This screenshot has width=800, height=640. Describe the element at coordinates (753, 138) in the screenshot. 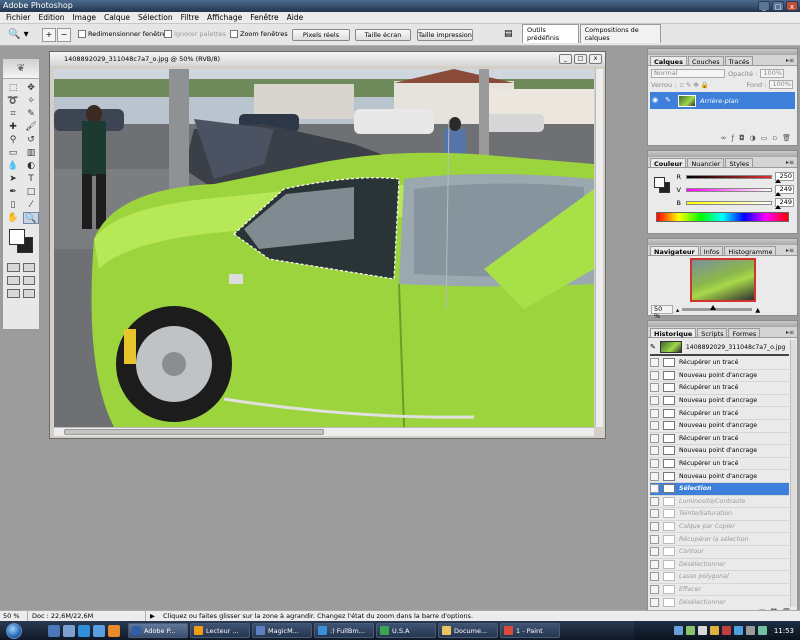

I see `adjustment-icon: ◑` at that location.